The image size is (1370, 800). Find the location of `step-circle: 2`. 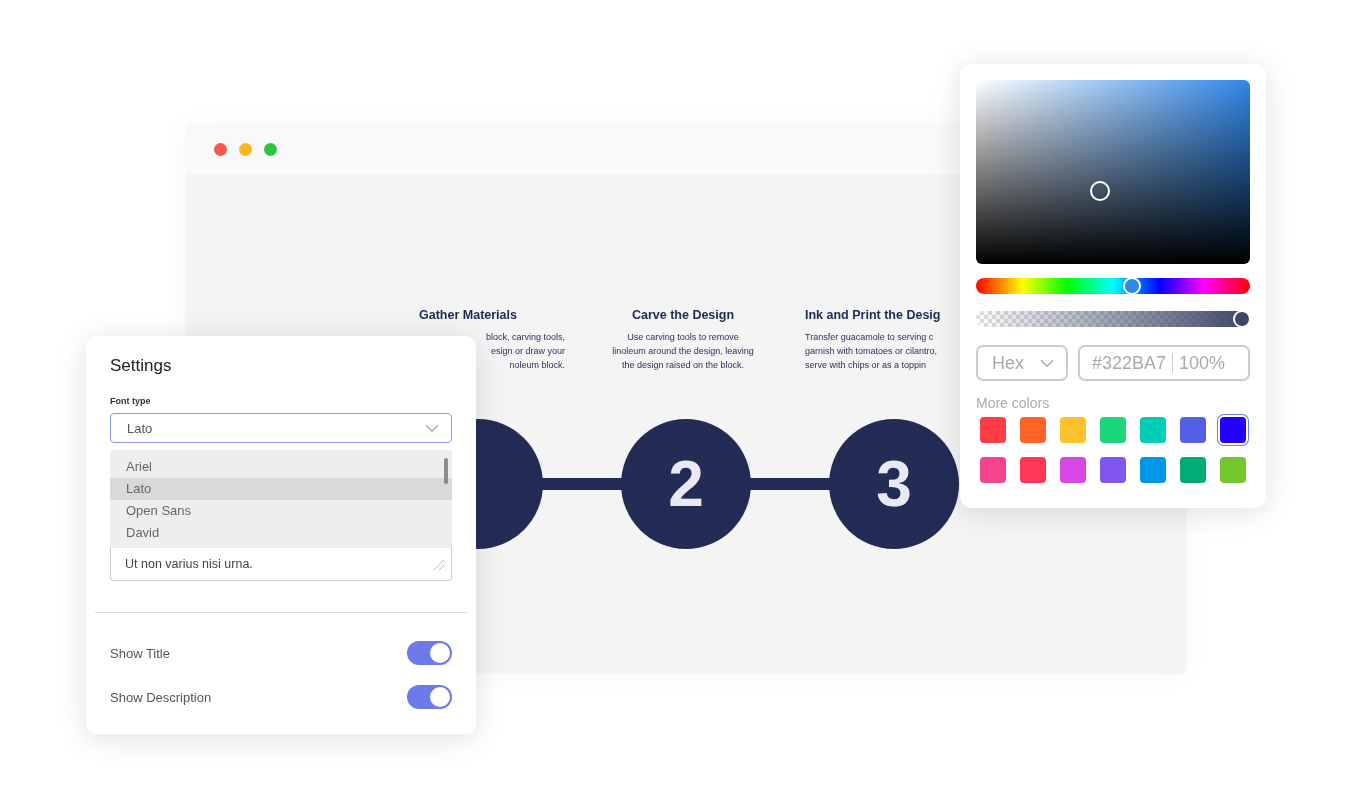

step-circle: 2 is located at coordinates (686, 484).